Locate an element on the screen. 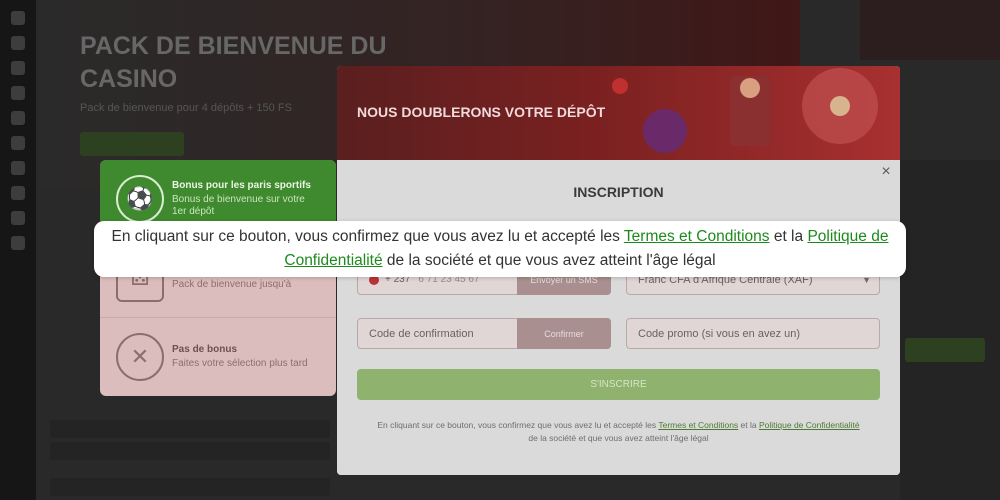 This screenshot has height=500, width=1000. modal-heading: INSCRIPTION is located at coordinates (618, 192).